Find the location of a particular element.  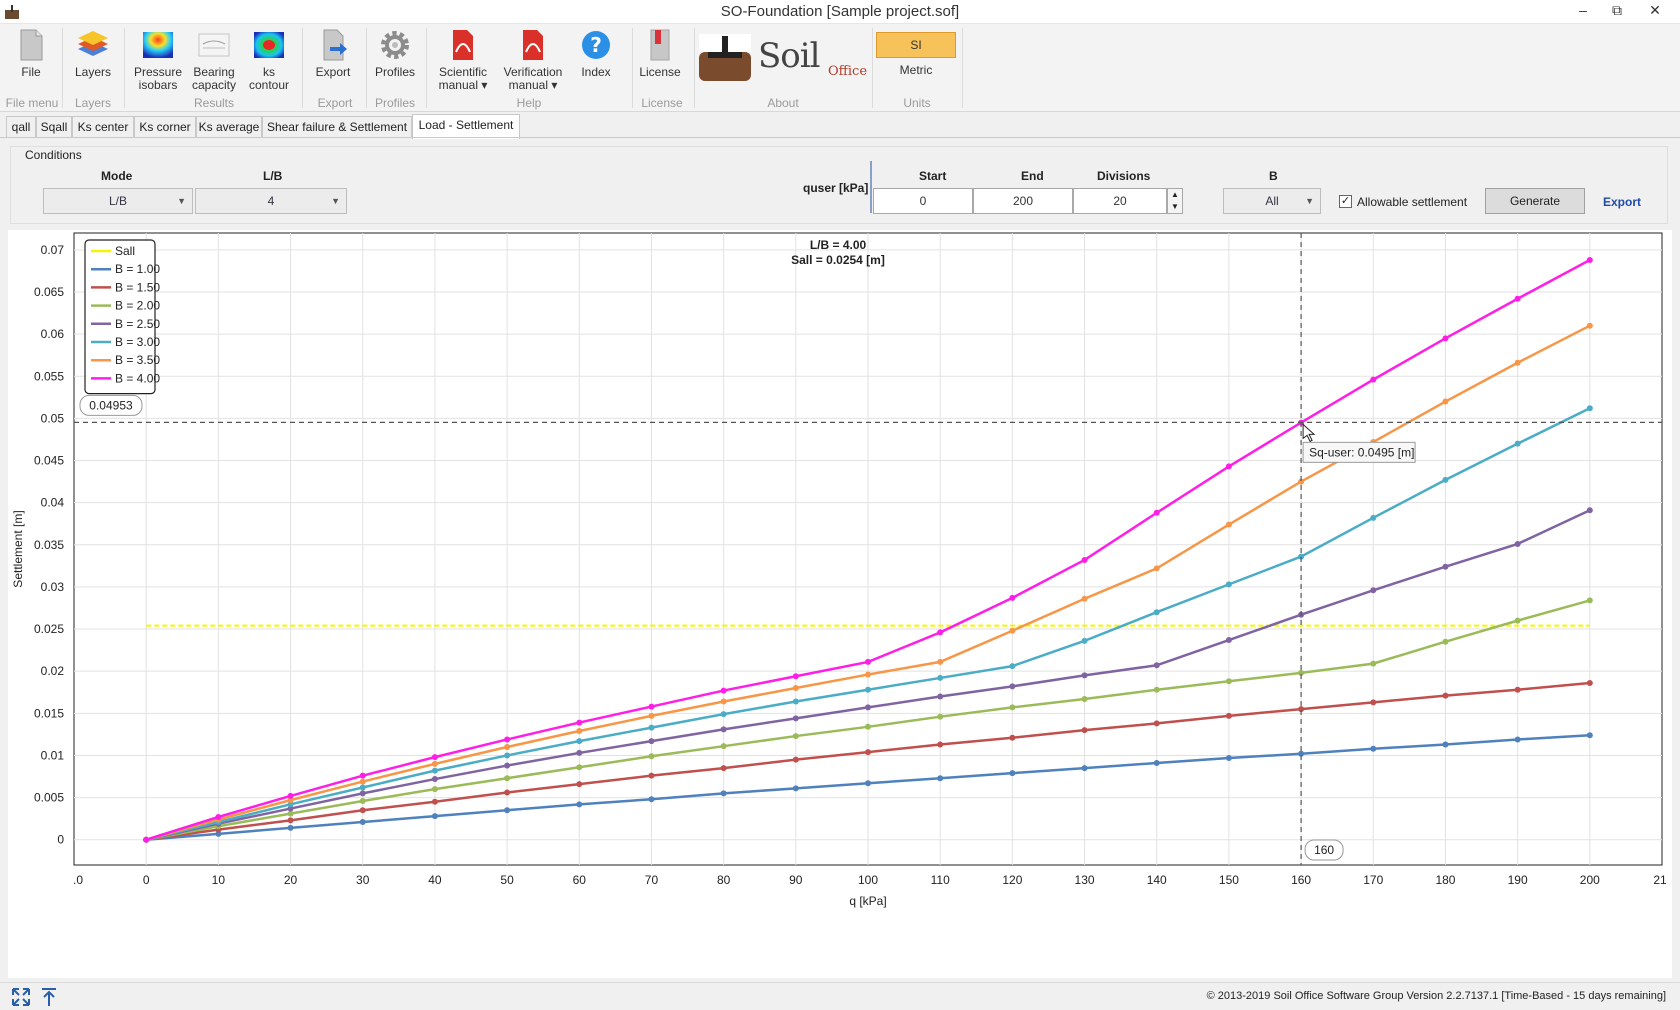

fit-view-icon is located at coordinates (21, 997).